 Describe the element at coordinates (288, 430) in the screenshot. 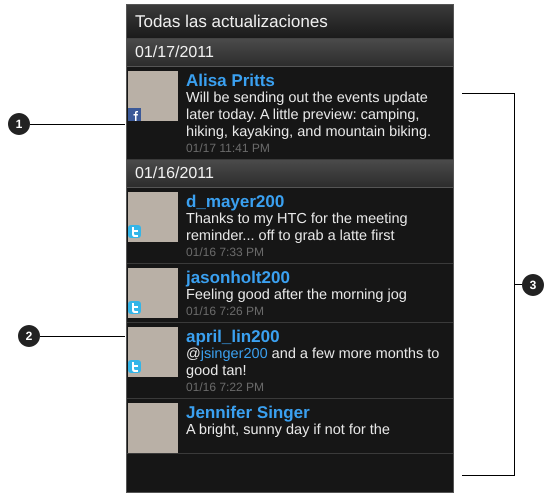

I see `post-message: A bright, sunny day if not for the` at that location.